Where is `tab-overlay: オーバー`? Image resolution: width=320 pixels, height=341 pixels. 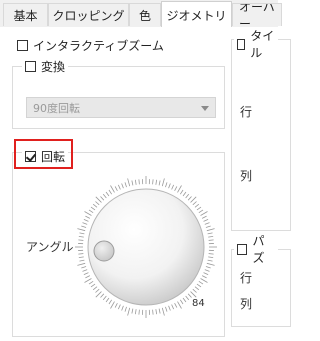 tab-overlay: オーバー is located at coordinates (257, 14).